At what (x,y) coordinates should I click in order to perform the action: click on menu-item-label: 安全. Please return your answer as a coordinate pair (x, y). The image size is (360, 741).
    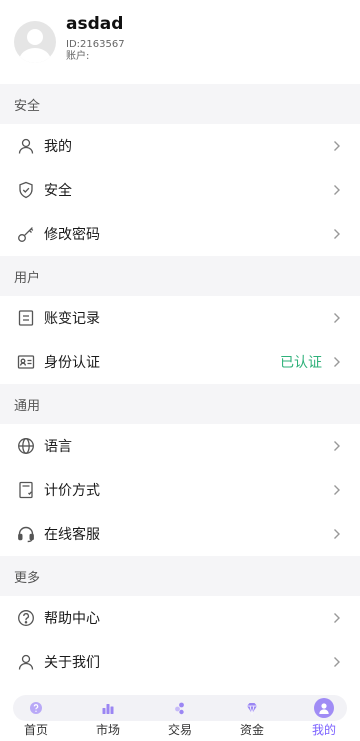
    Looking at the image, I should click on (58, 191).